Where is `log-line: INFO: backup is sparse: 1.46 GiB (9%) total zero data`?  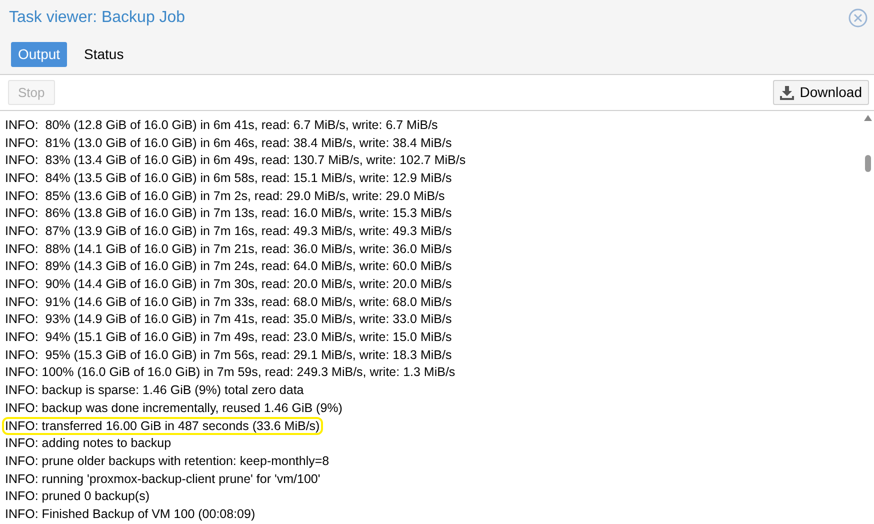 log-line: INFO: backup is sparse: 1.46 GiB (9%) total zero data is located at coordinates (154, 390).